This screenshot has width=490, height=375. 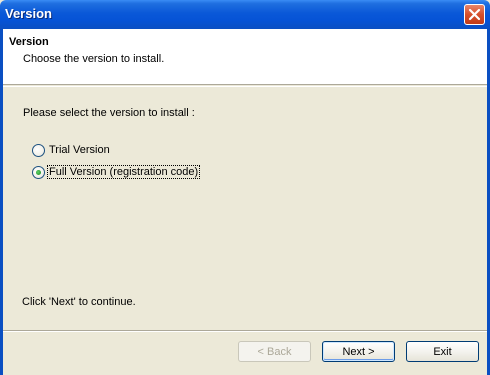 I want to click on continue-hint: Click 'Next' to continue., so click(x=79, y=302).